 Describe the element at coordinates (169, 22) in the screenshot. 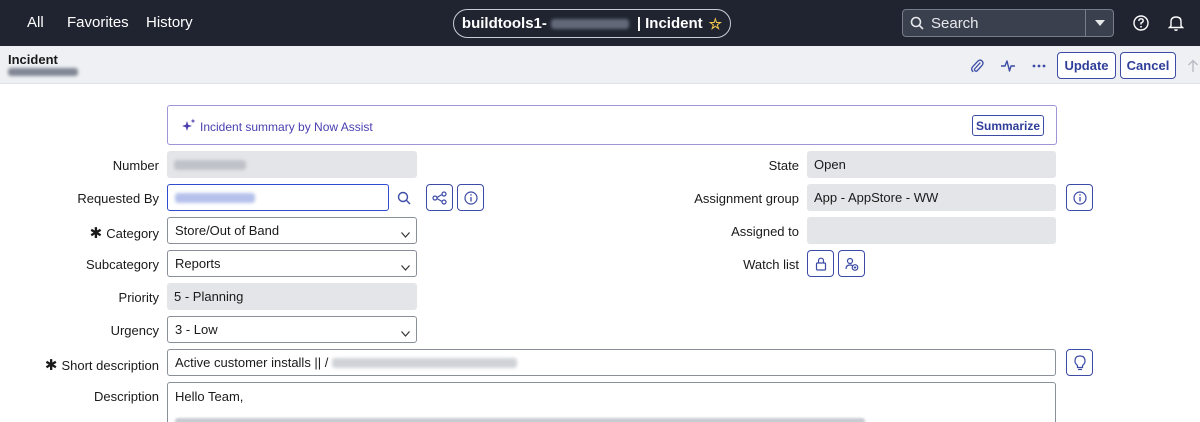

I see `nav-history: History` at that location.